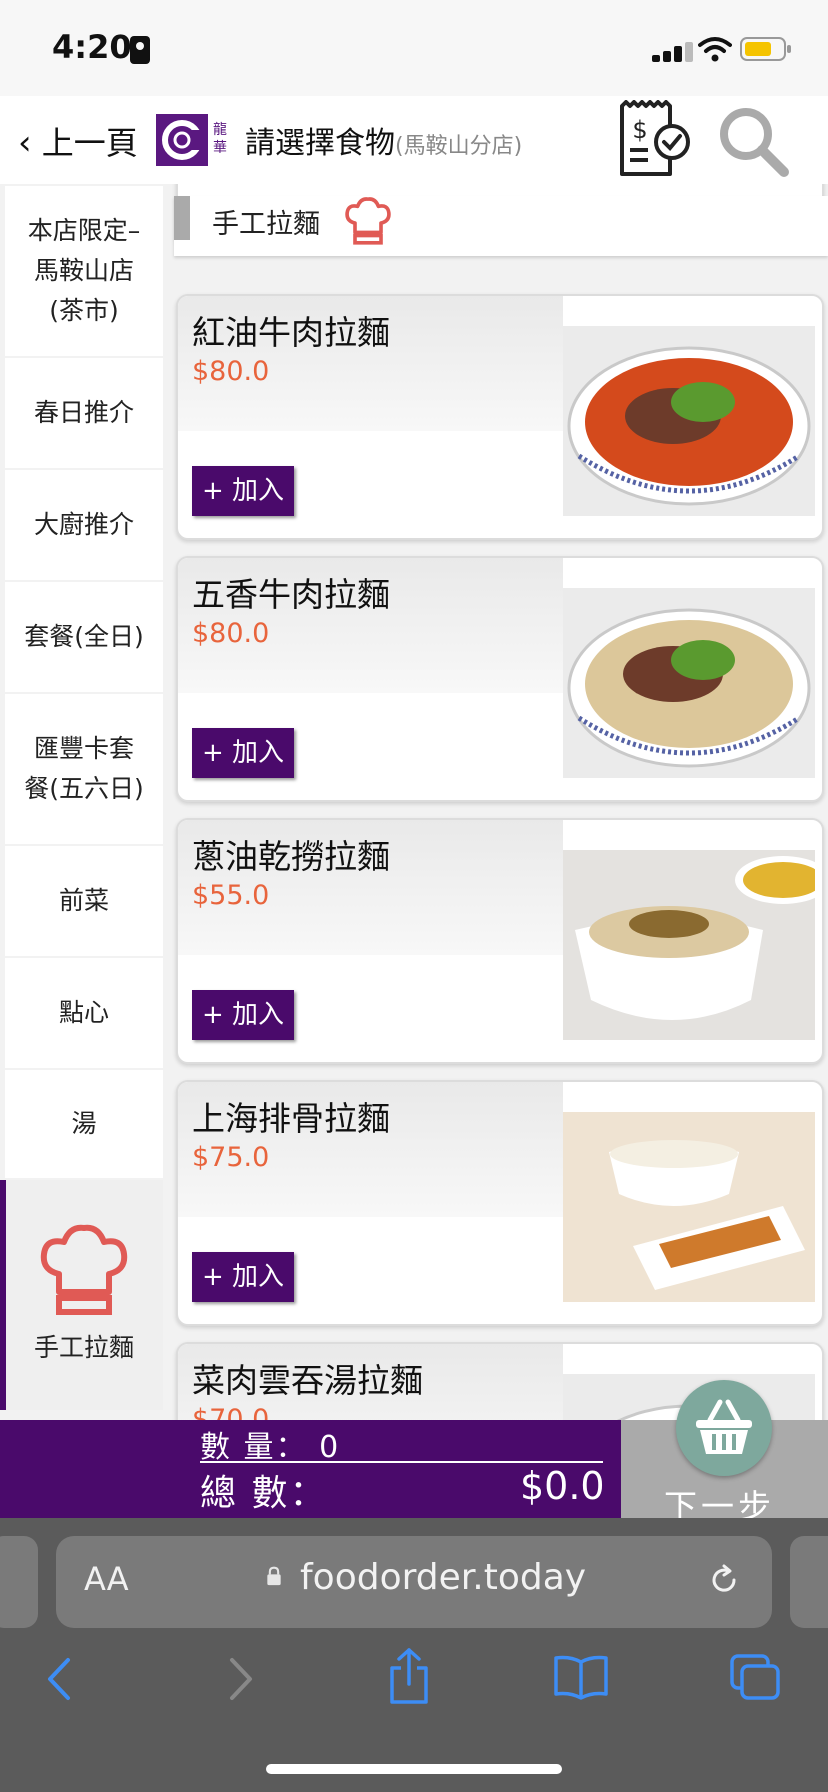 The width and height of the screenshot is (828, 1792). What do you see at coordinates (84, 525) in the screenshot?
I see `sidebar-item-chef: 大廚推介` at bounding box center [84, 525].